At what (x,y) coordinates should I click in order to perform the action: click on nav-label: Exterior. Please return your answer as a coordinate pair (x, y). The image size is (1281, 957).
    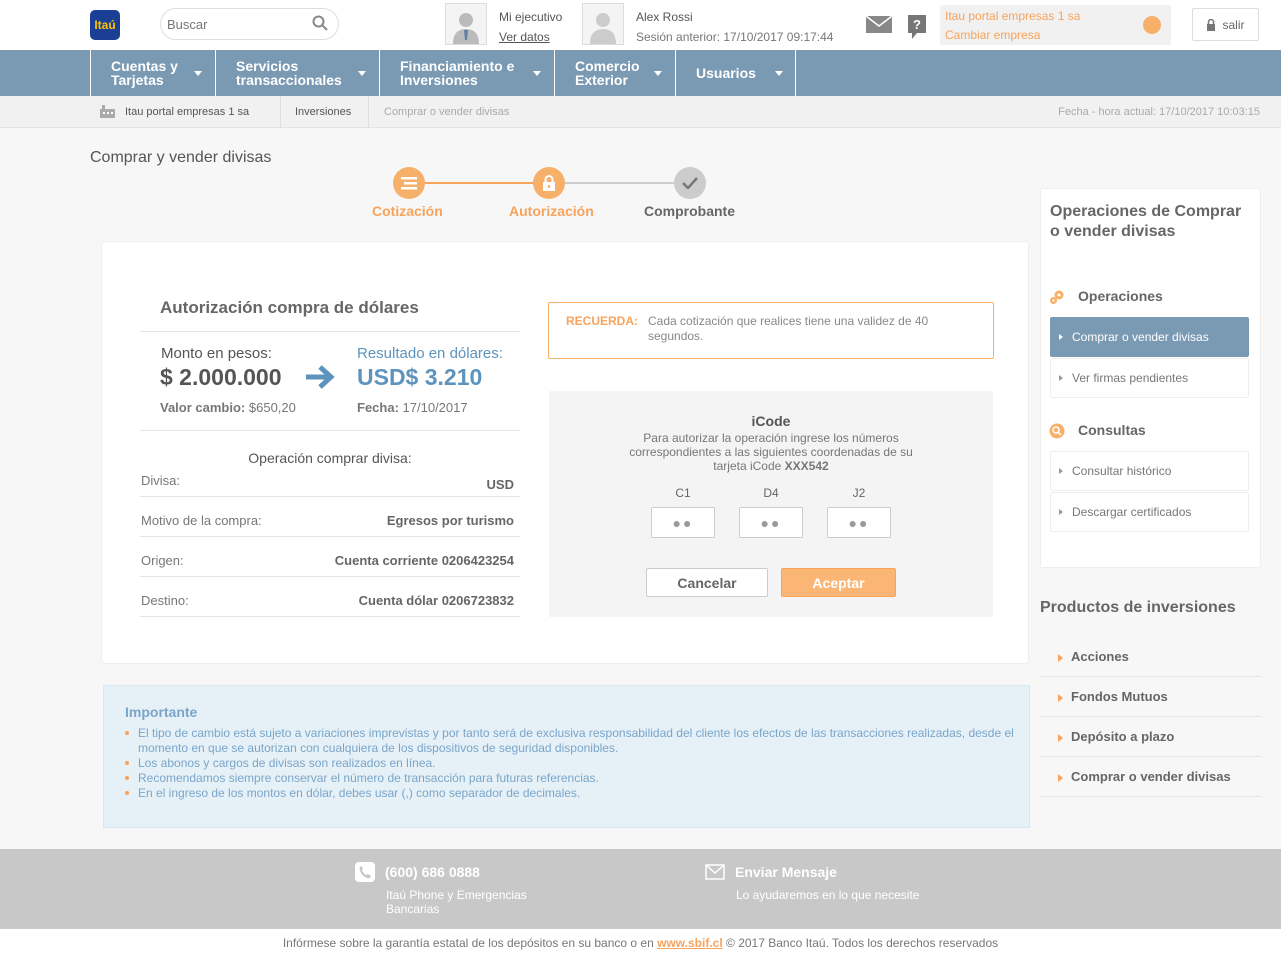
    Looking at the image, I should click on (601, 80).